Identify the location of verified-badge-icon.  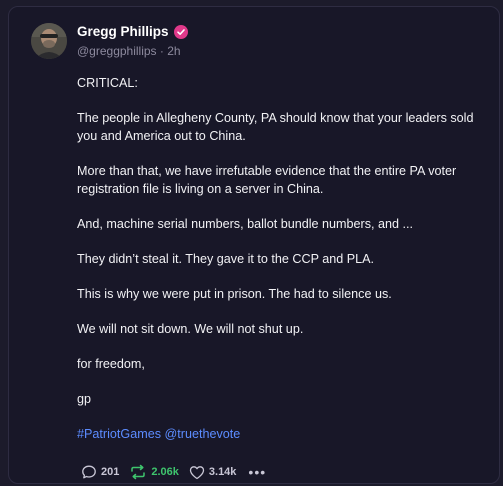
(180, 31).